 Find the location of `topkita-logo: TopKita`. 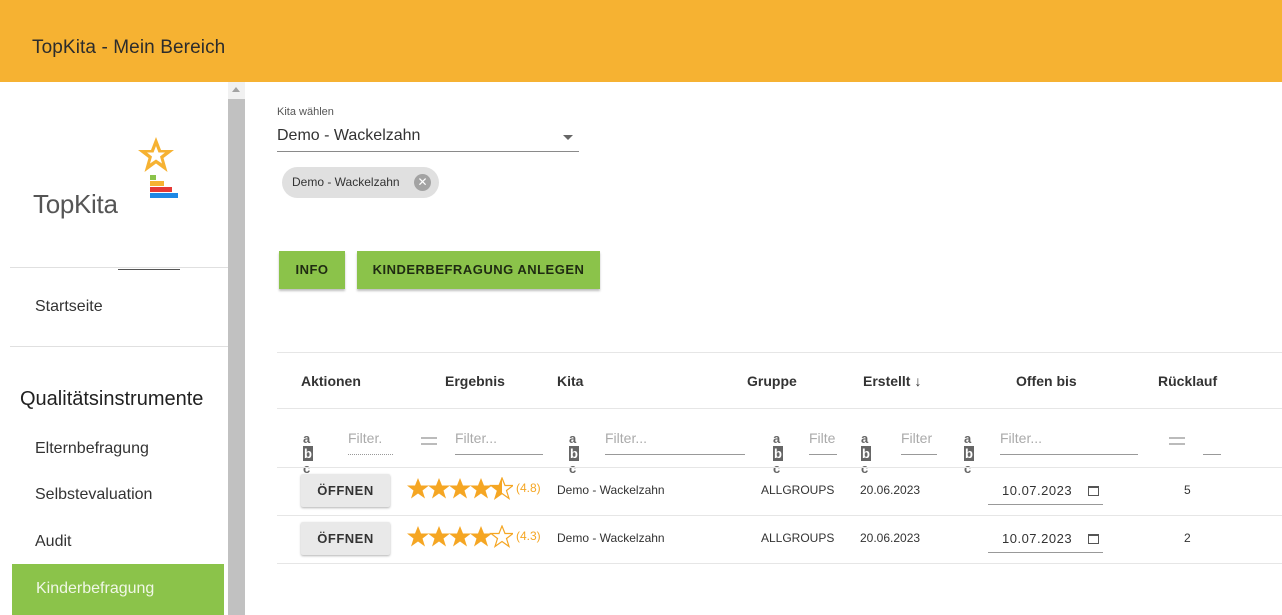

topkita-logo: TopKita is located at coordinates (90, 202).